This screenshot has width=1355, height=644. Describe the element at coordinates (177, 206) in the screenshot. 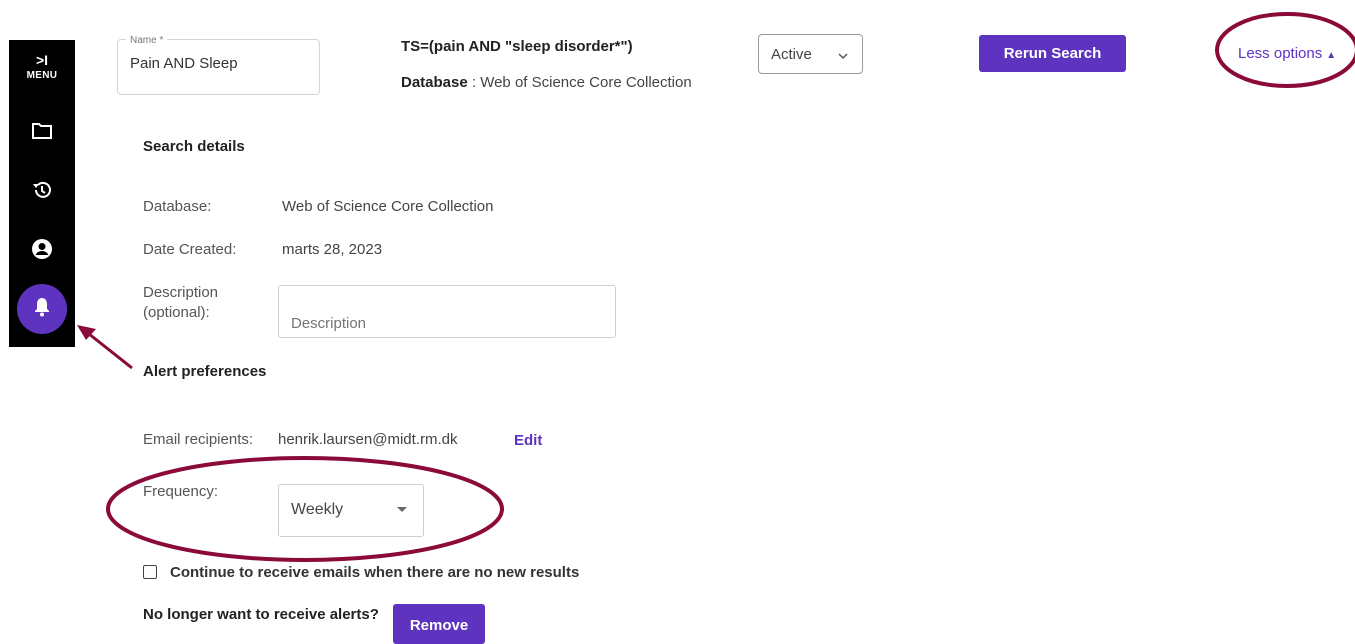

I see `database-label: Database:` at that location.